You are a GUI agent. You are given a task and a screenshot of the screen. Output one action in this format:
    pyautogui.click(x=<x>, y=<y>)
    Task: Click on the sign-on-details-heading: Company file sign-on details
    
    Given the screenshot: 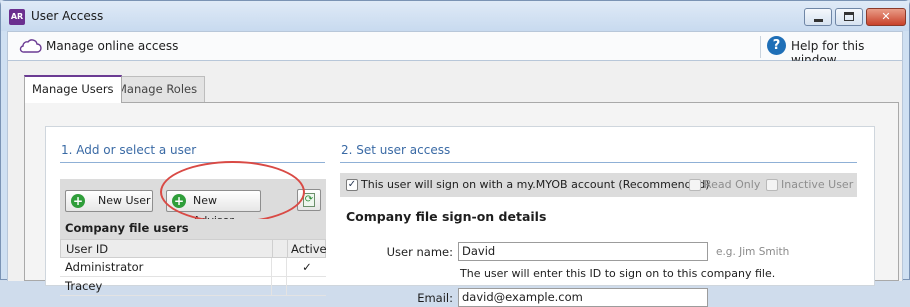 What is the action you would take?
    pyautogui.click(x=446, y=216)
    